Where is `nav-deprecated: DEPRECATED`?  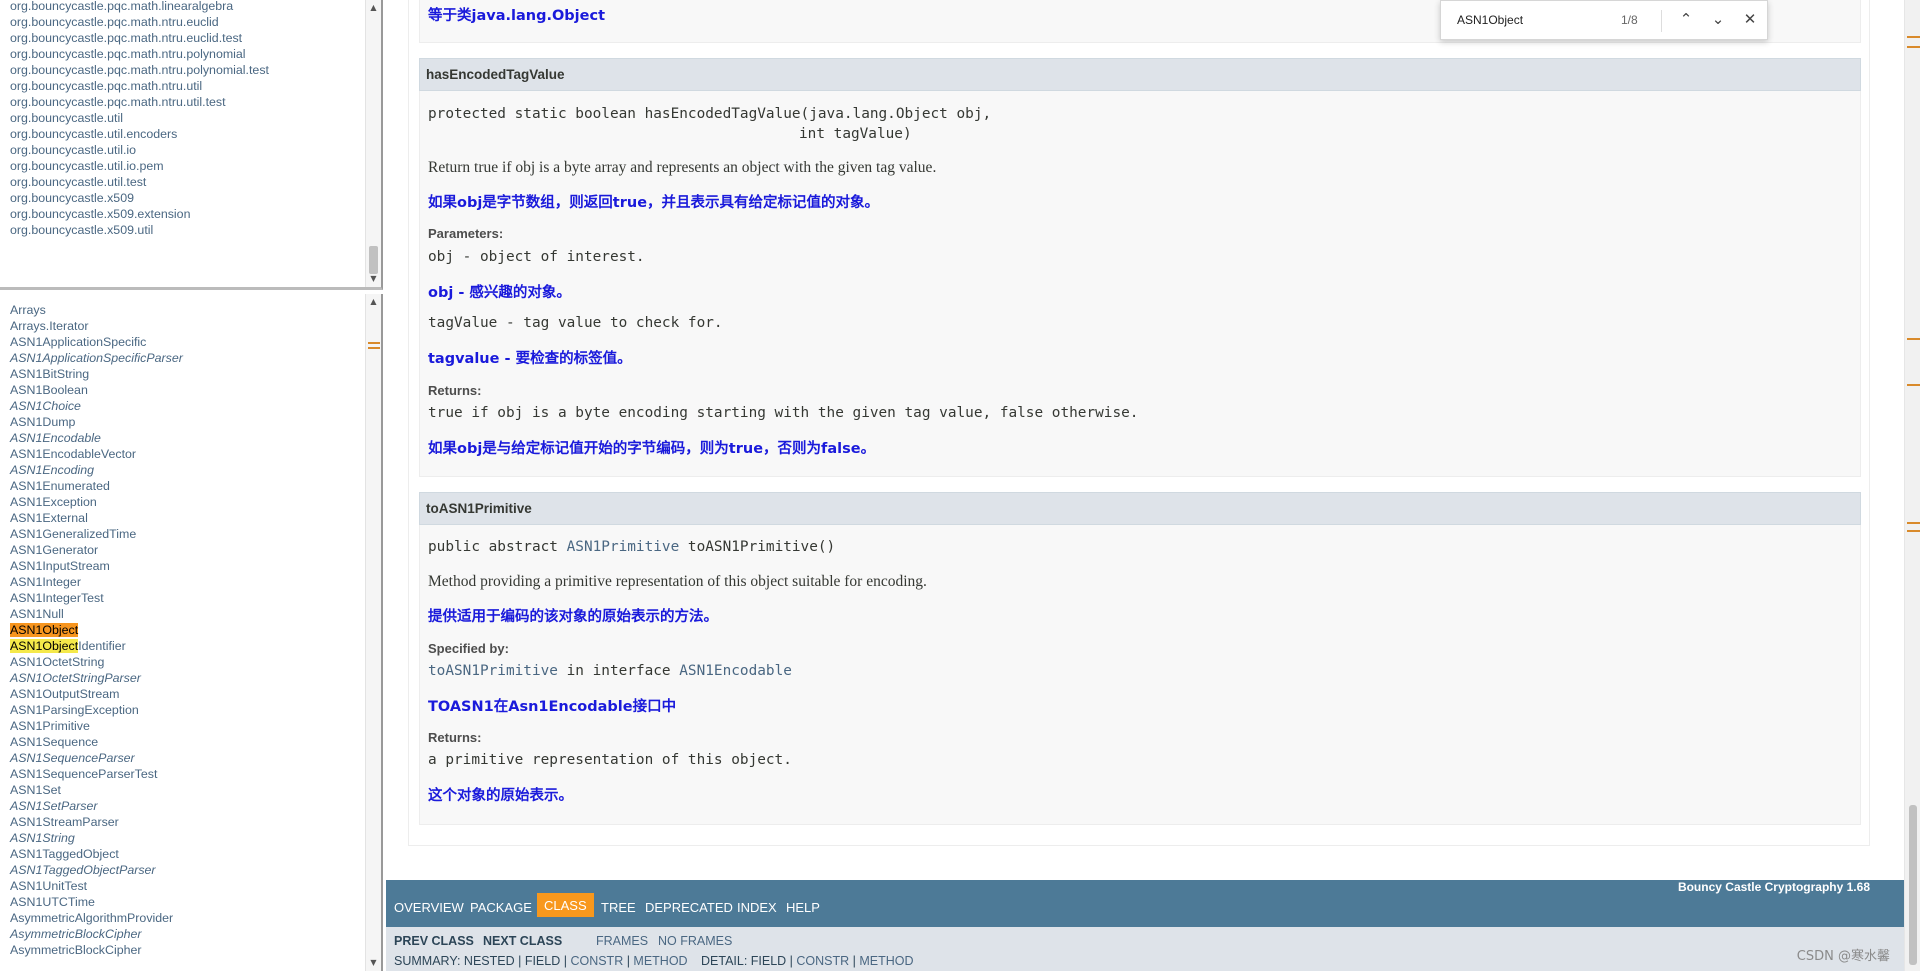
nav-deprecated: DEPRECATED is located at coordinates (689, 907).